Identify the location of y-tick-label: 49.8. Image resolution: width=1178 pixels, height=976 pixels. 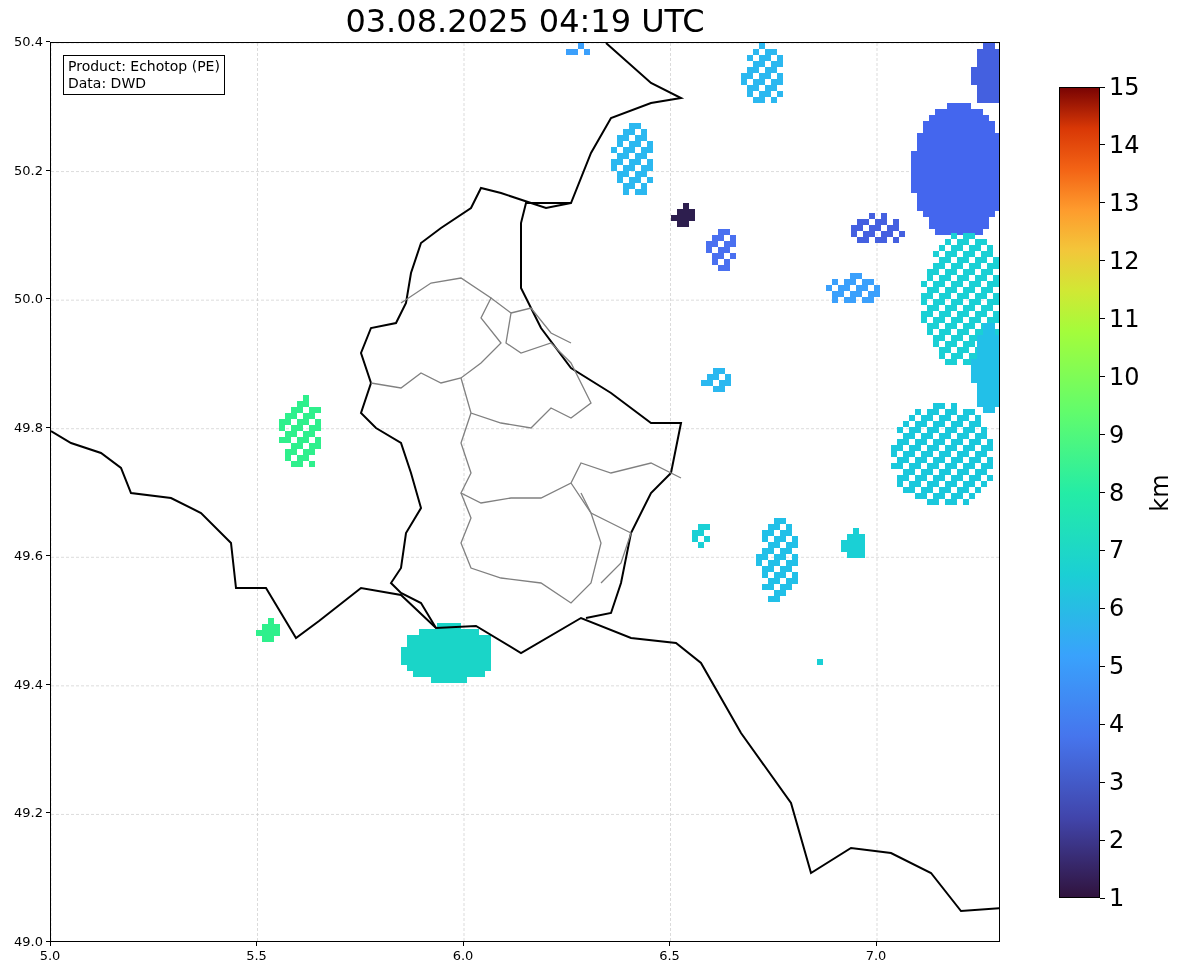
(28, 427).